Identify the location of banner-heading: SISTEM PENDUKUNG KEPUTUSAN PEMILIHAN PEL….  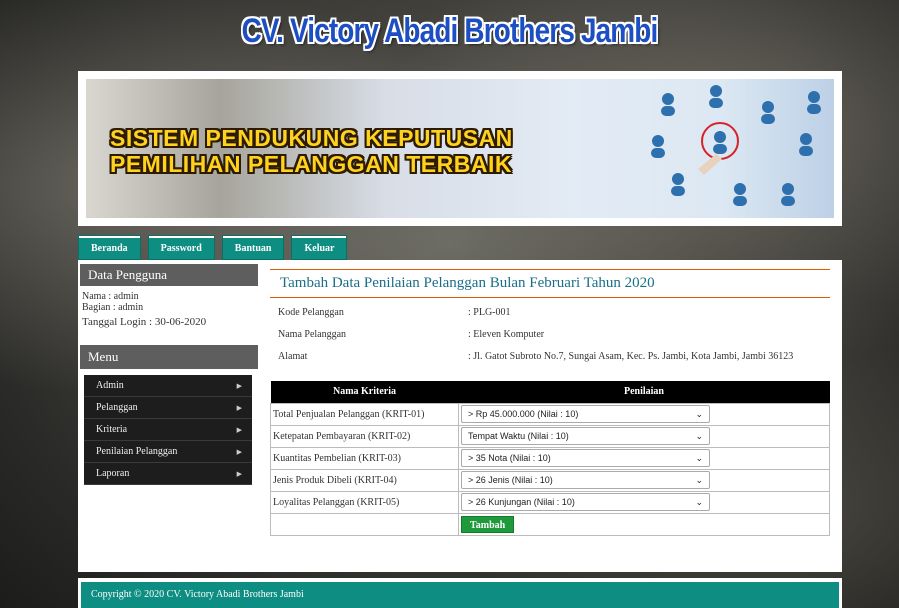
(311, 151).